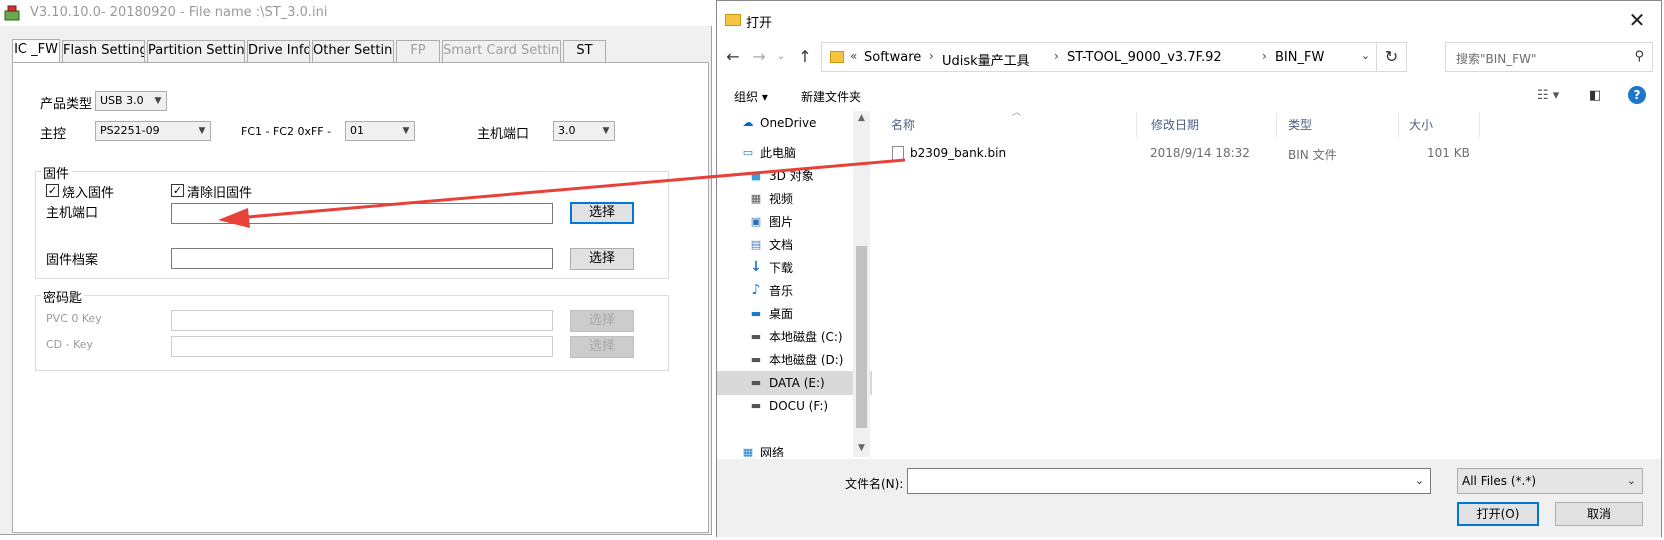 The image size is (1664, 540). What do you see at coordinates (202, 131) in the screenshot?
I see `chevron-down-icon: ▼` at bounding box center [202, 131].